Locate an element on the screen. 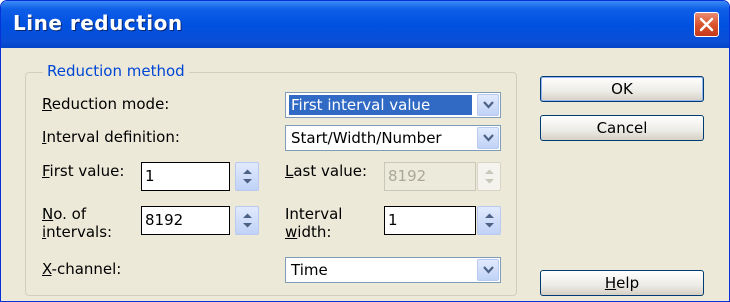  no-of-intervals-label-line1: o. of is located at coordinates (70, 214).